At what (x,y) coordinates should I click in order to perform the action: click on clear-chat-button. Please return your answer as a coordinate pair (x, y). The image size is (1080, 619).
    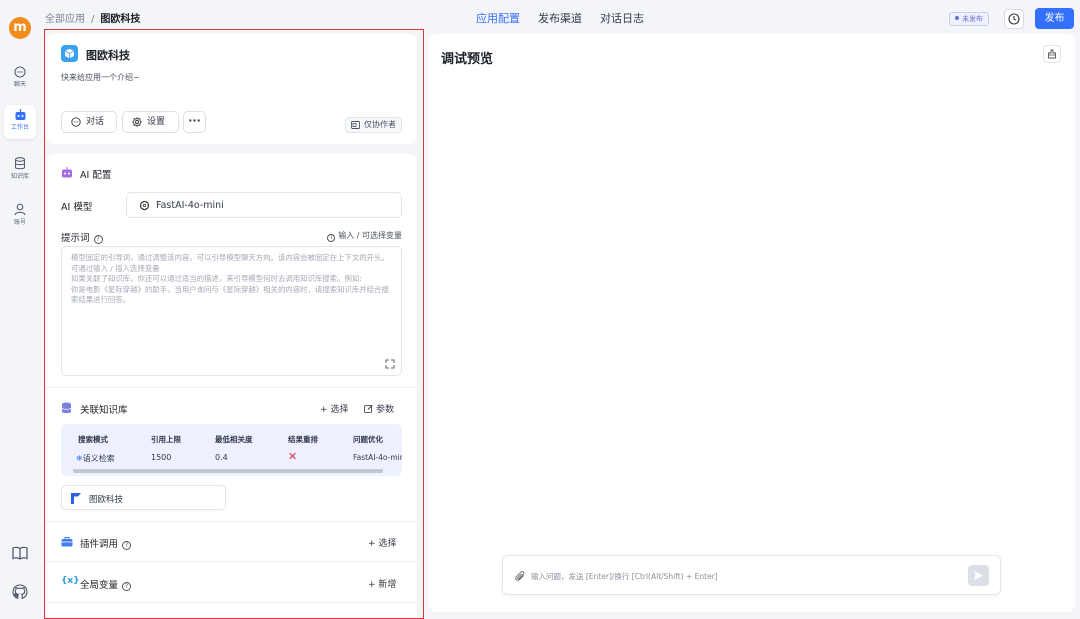
    Looking at the image, I should click on (1052, 54).